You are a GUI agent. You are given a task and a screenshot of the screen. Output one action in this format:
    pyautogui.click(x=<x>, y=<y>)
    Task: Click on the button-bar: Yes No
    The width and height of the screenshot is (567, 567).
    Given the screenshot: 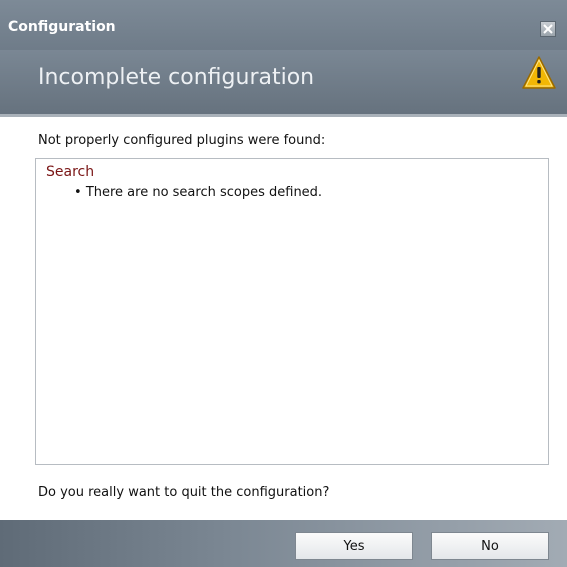 What is the action you would take?
    pyautogui.click(x=283, y=543)
    